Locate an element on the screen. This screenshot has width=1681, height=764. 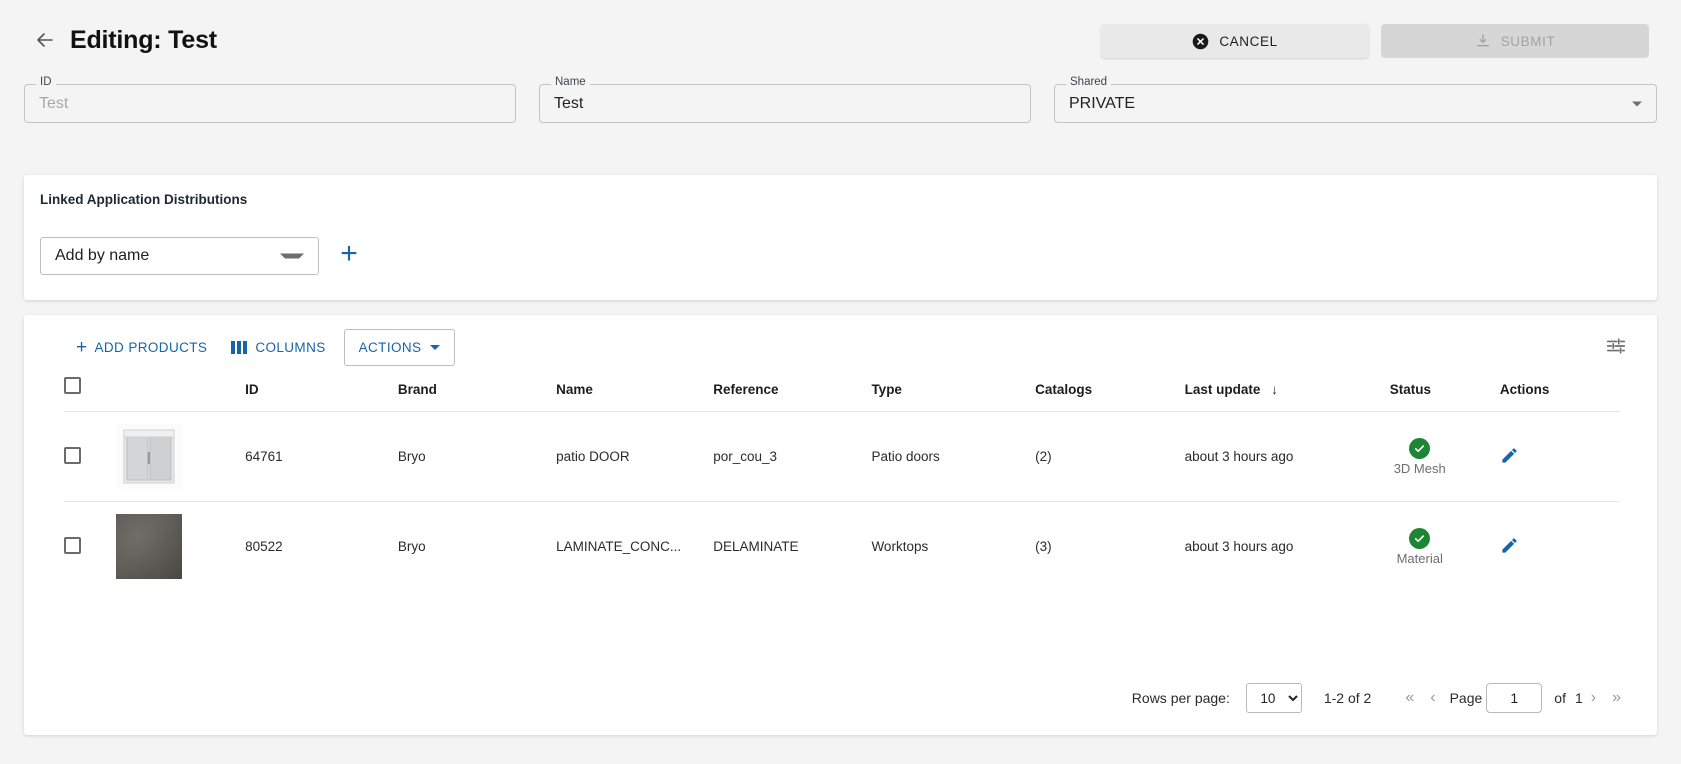
name-field: Name Test is located at coordinates (785, 99).